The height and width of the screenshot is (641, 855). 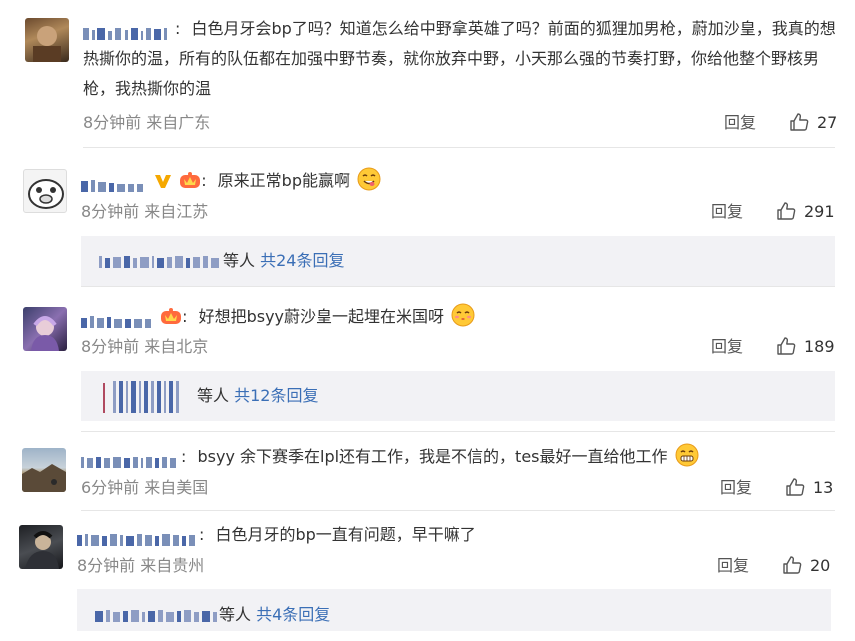 I want to click on like-count: 27, so click(x=827, y=122).